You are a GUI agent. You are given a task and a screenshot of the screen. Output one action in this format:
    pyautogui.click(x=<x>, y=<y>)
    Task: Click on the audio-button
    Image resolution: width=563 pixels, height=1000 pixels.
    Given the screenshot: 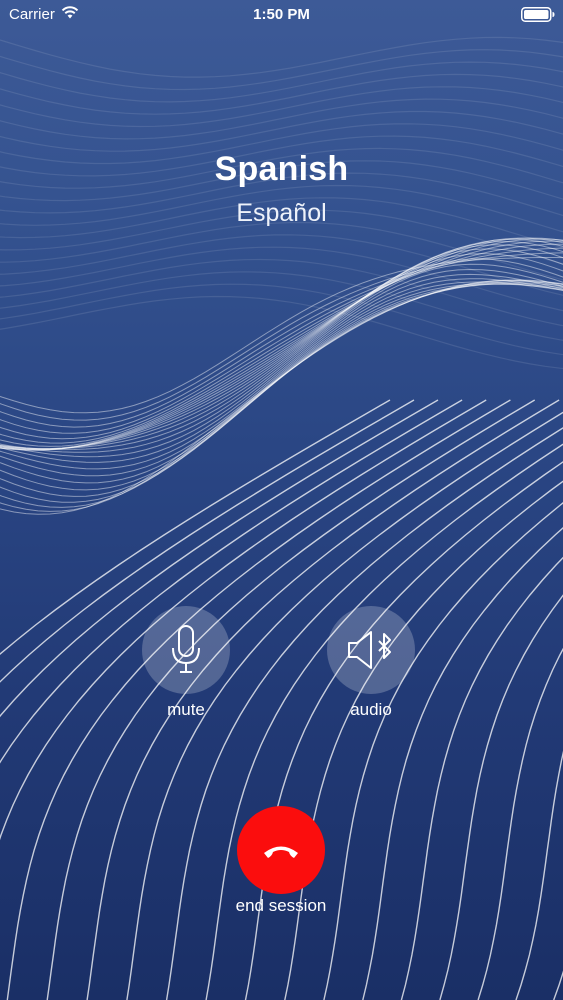 What is the action you would take?
    pyautogui.click(x=371, y=650)
    